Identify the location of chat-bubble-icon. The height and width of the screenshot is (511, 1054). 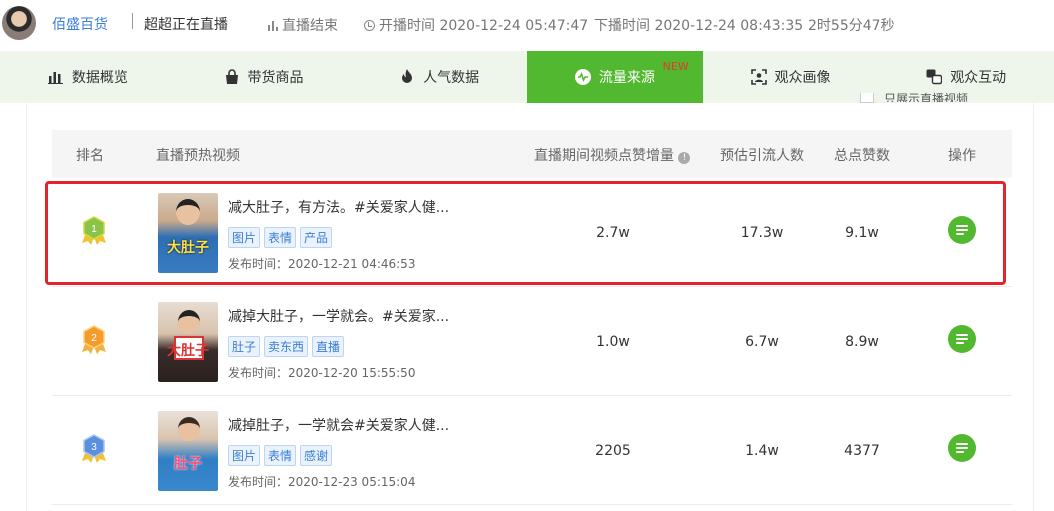
(934, 77).